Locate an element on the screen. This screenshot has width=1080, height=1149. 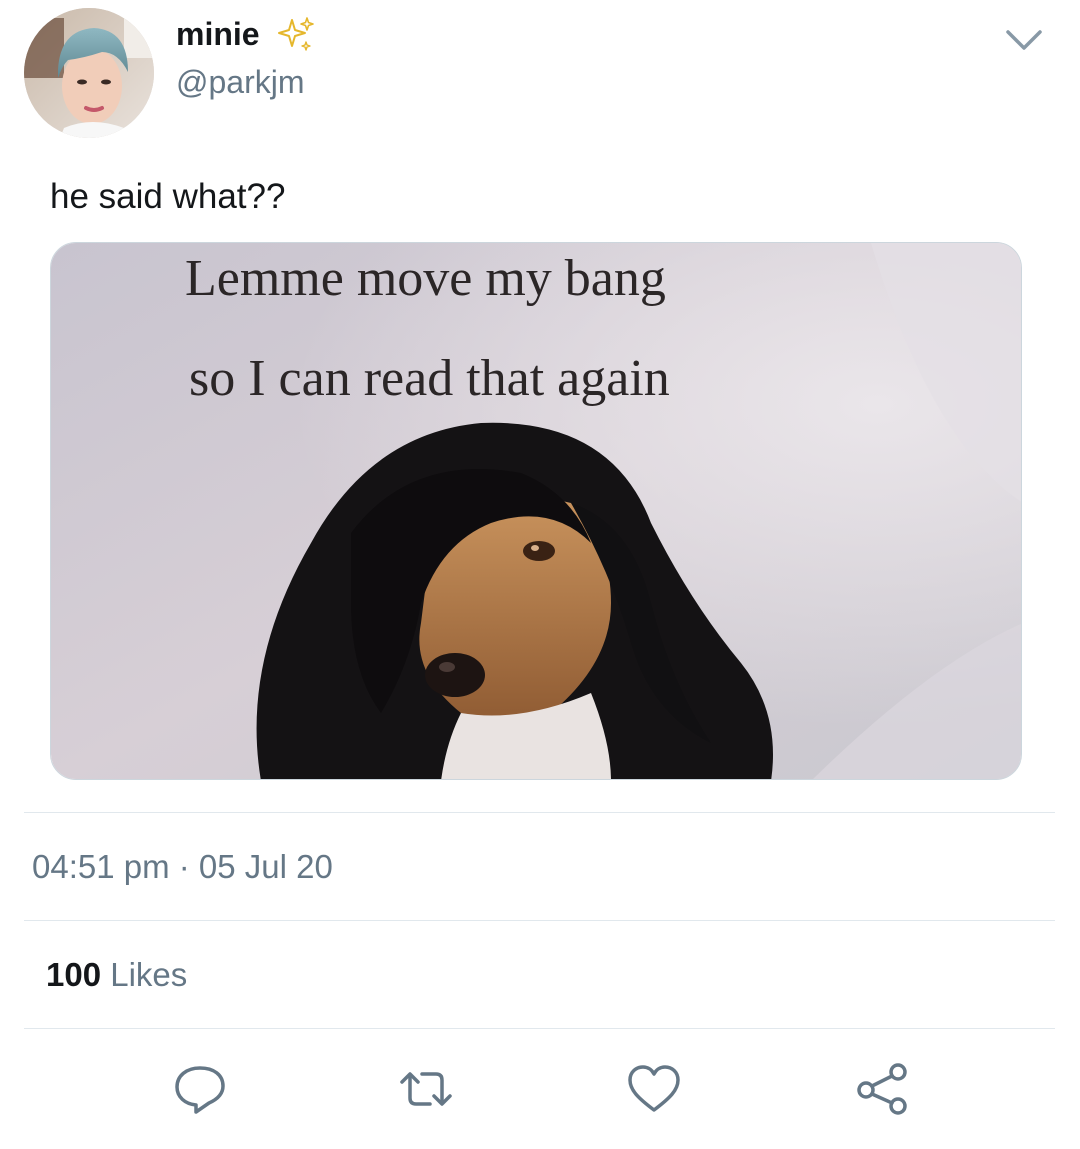
display-name: minie is located at coordinates (218, 34).